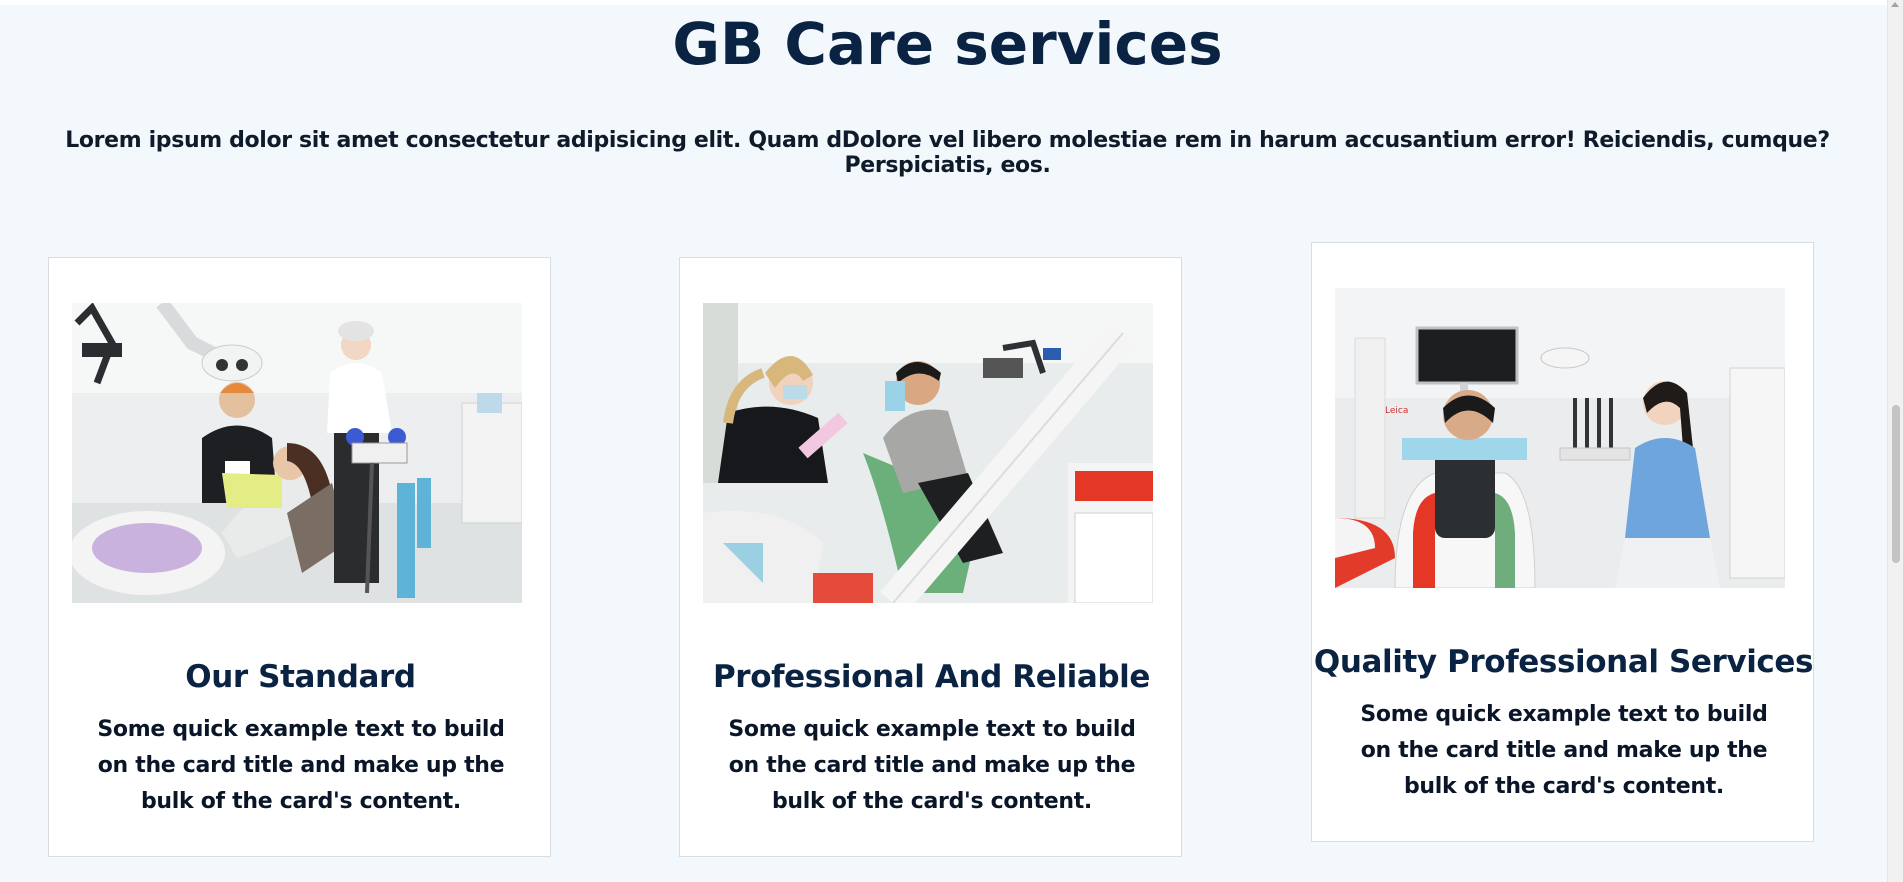 The height and width of the screenshot is (882, 1903). I want to click on card-title: Professional And Reliable, so click(931, 677).